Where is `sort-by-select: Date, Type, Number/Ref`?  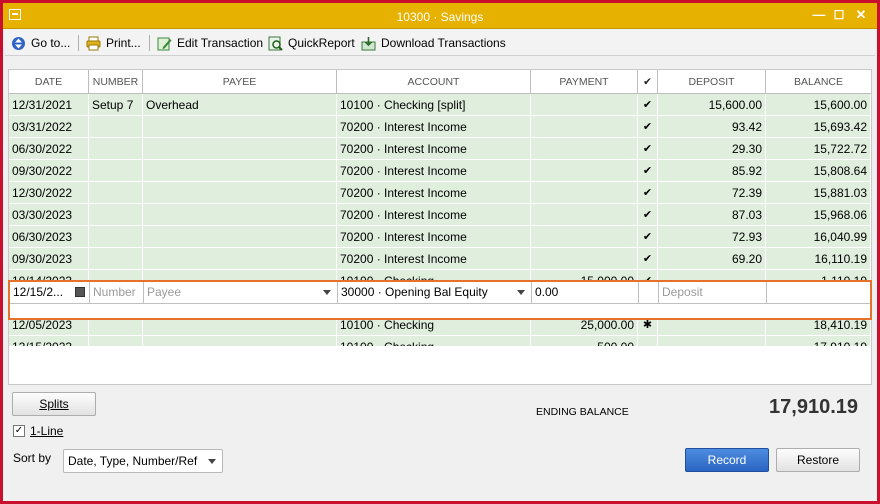
sort-by-select: Date, Type, Number/Ref is located at coordinates (143, 461).